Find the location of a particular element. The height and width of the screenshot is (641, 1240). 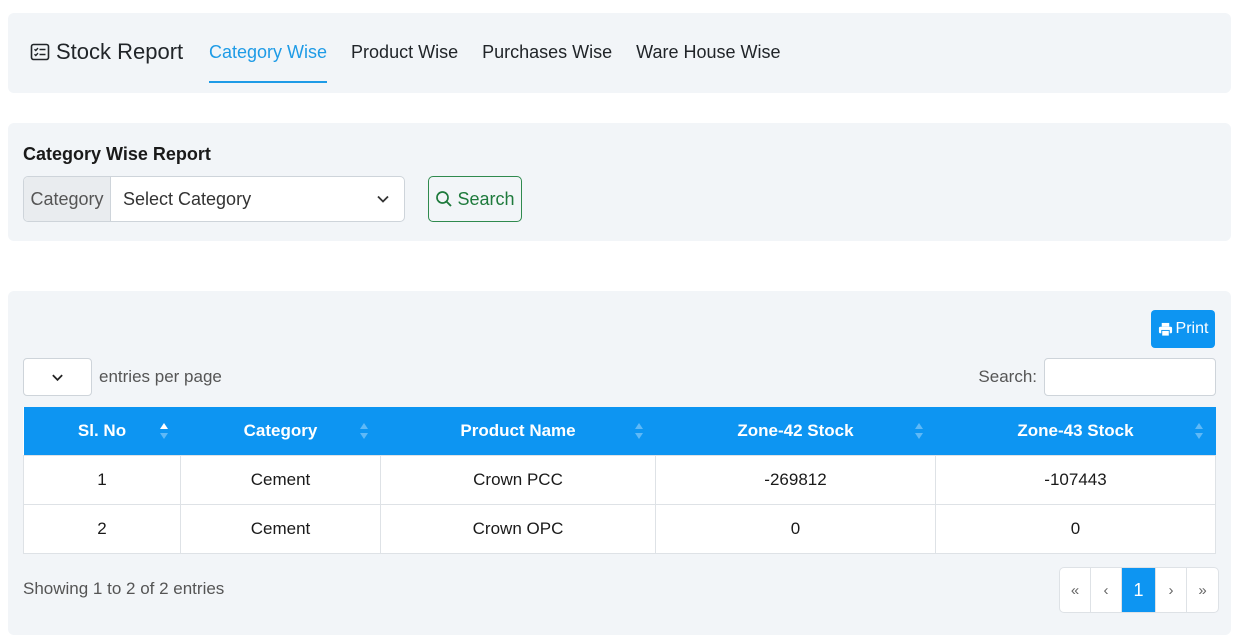

cell-zone-42-stock: 0 is located at coordinates (795, 528).